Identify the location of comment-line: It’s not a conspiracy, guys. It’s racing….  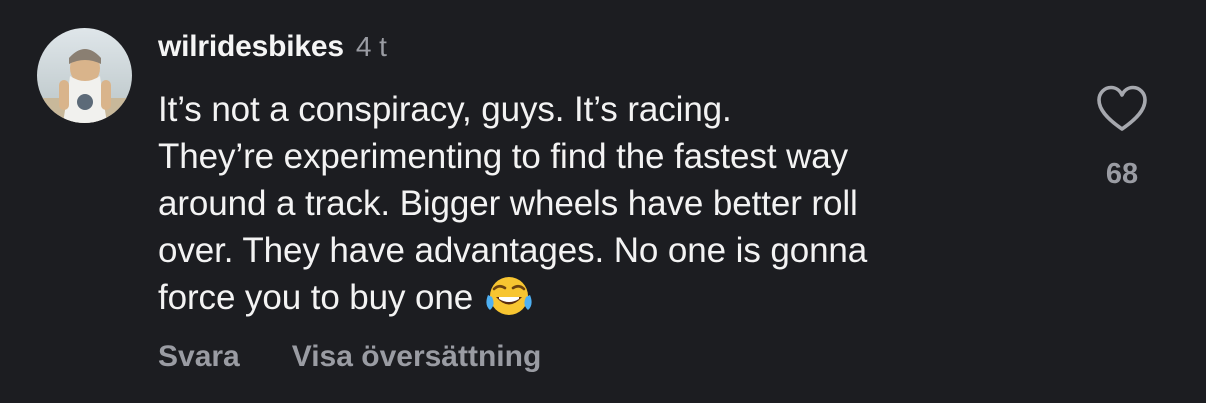
(445, 109).